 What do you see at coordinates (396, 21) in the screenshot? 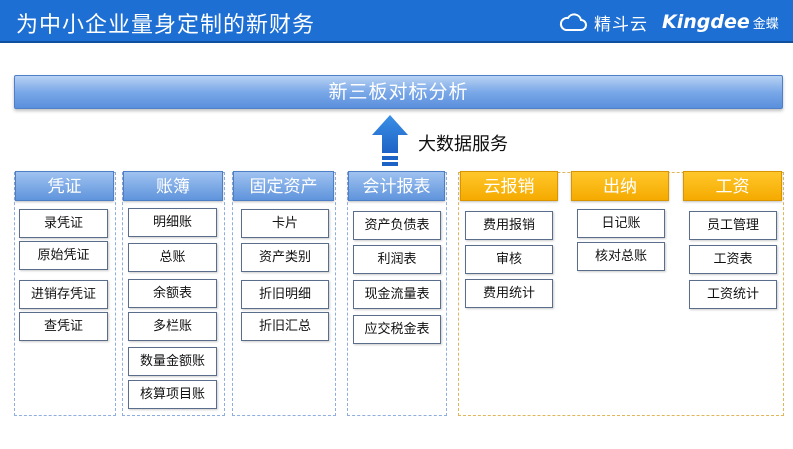
I see `header-bar: 为中小企业量身定制的新财务 精斗云 Kingdee 金蝶` at bounding box center [396, 21].